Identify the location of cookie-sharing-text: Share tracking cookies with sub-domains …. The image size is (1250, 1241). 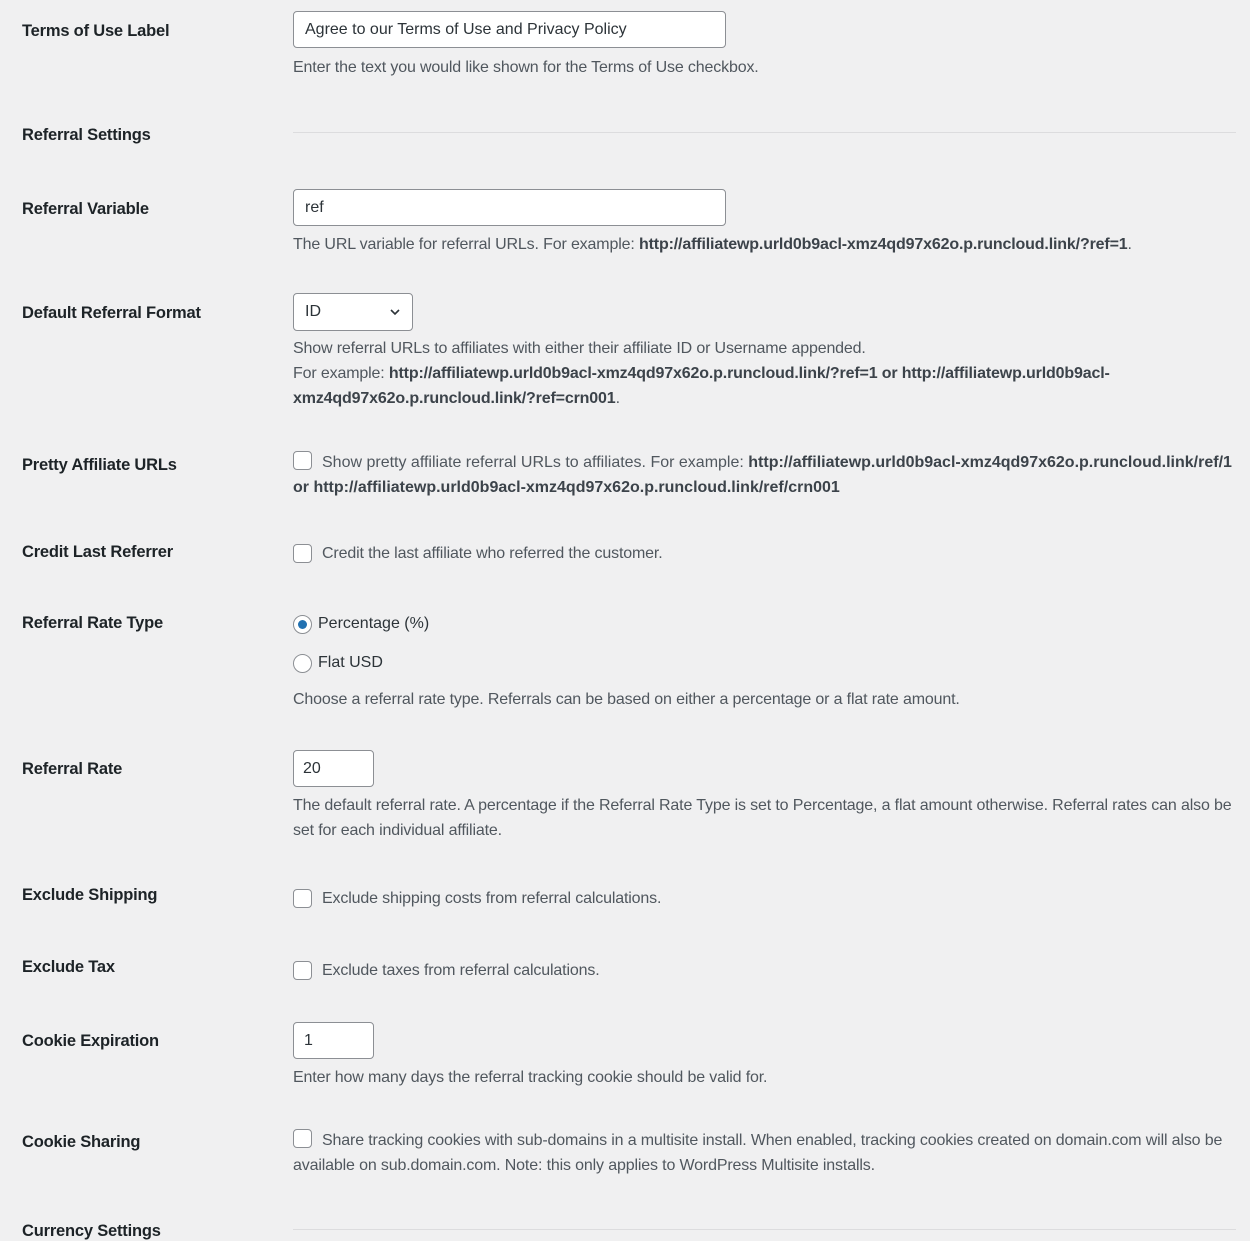
(758, 1153).